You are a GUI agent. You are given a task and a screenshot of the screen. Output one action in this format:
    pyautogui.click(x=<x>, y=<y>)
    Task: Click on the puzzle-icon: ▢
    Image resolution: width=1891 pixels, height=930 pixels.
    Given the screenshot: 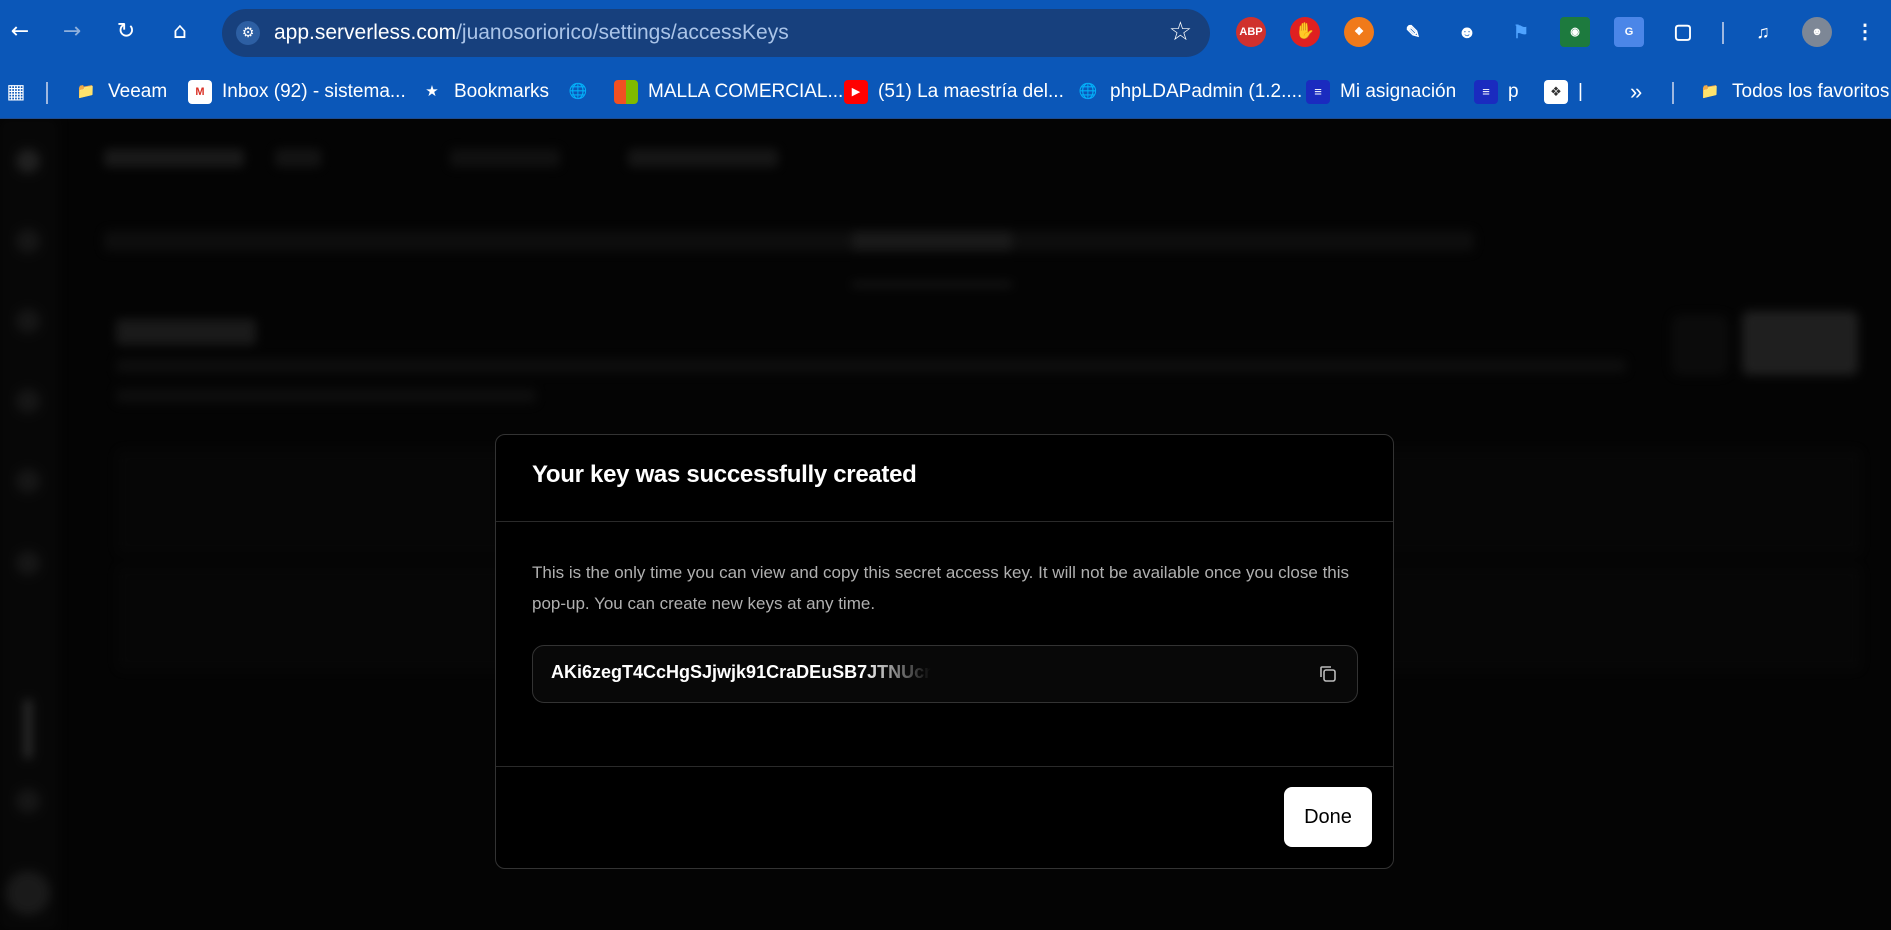 What is the action you would take?
    pyautogui.click(x=1683, y=32)
    